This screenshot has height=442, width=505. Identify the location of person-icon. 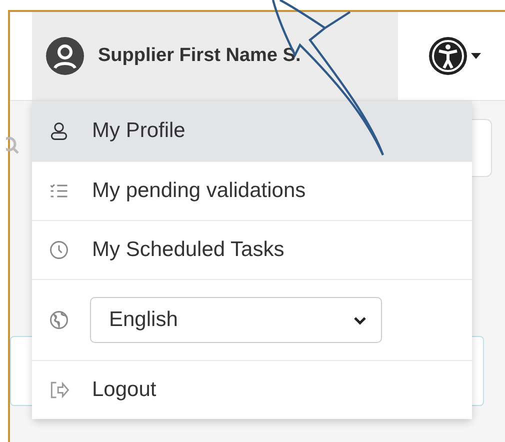
(59, 131).